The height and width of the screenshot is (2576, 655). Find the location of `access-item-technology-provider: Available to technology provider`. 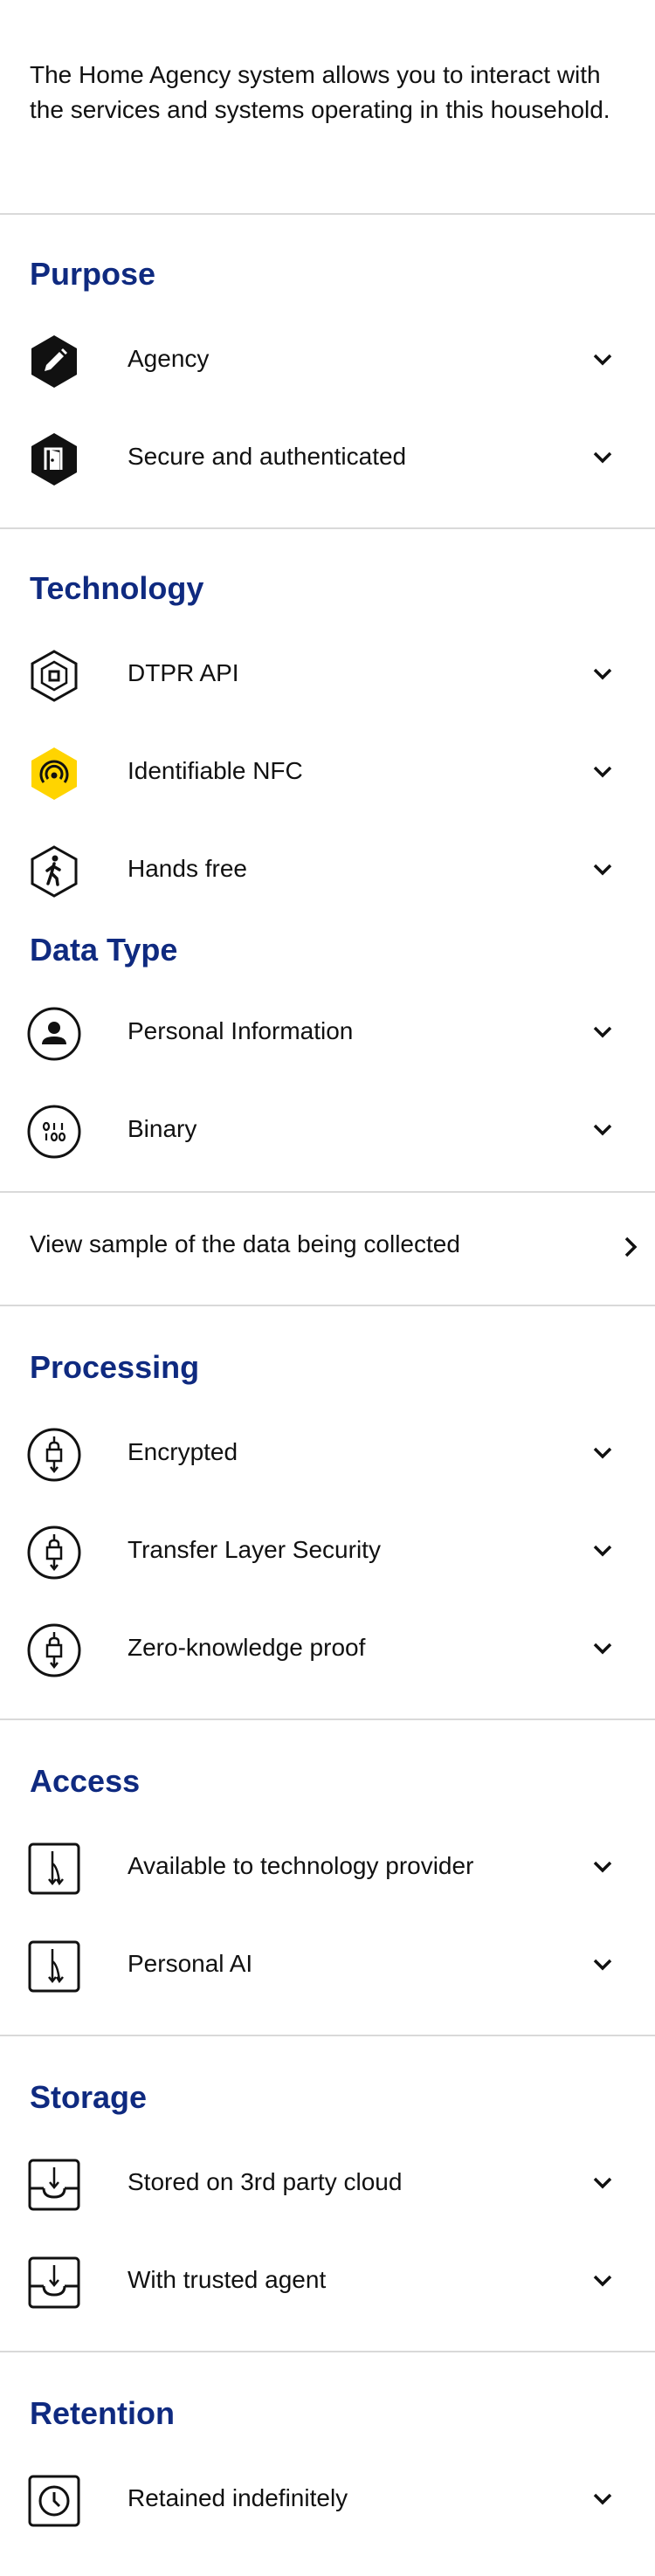

access-item-technology-provider: Available to technology provider is located at coordinates (327, 1863).